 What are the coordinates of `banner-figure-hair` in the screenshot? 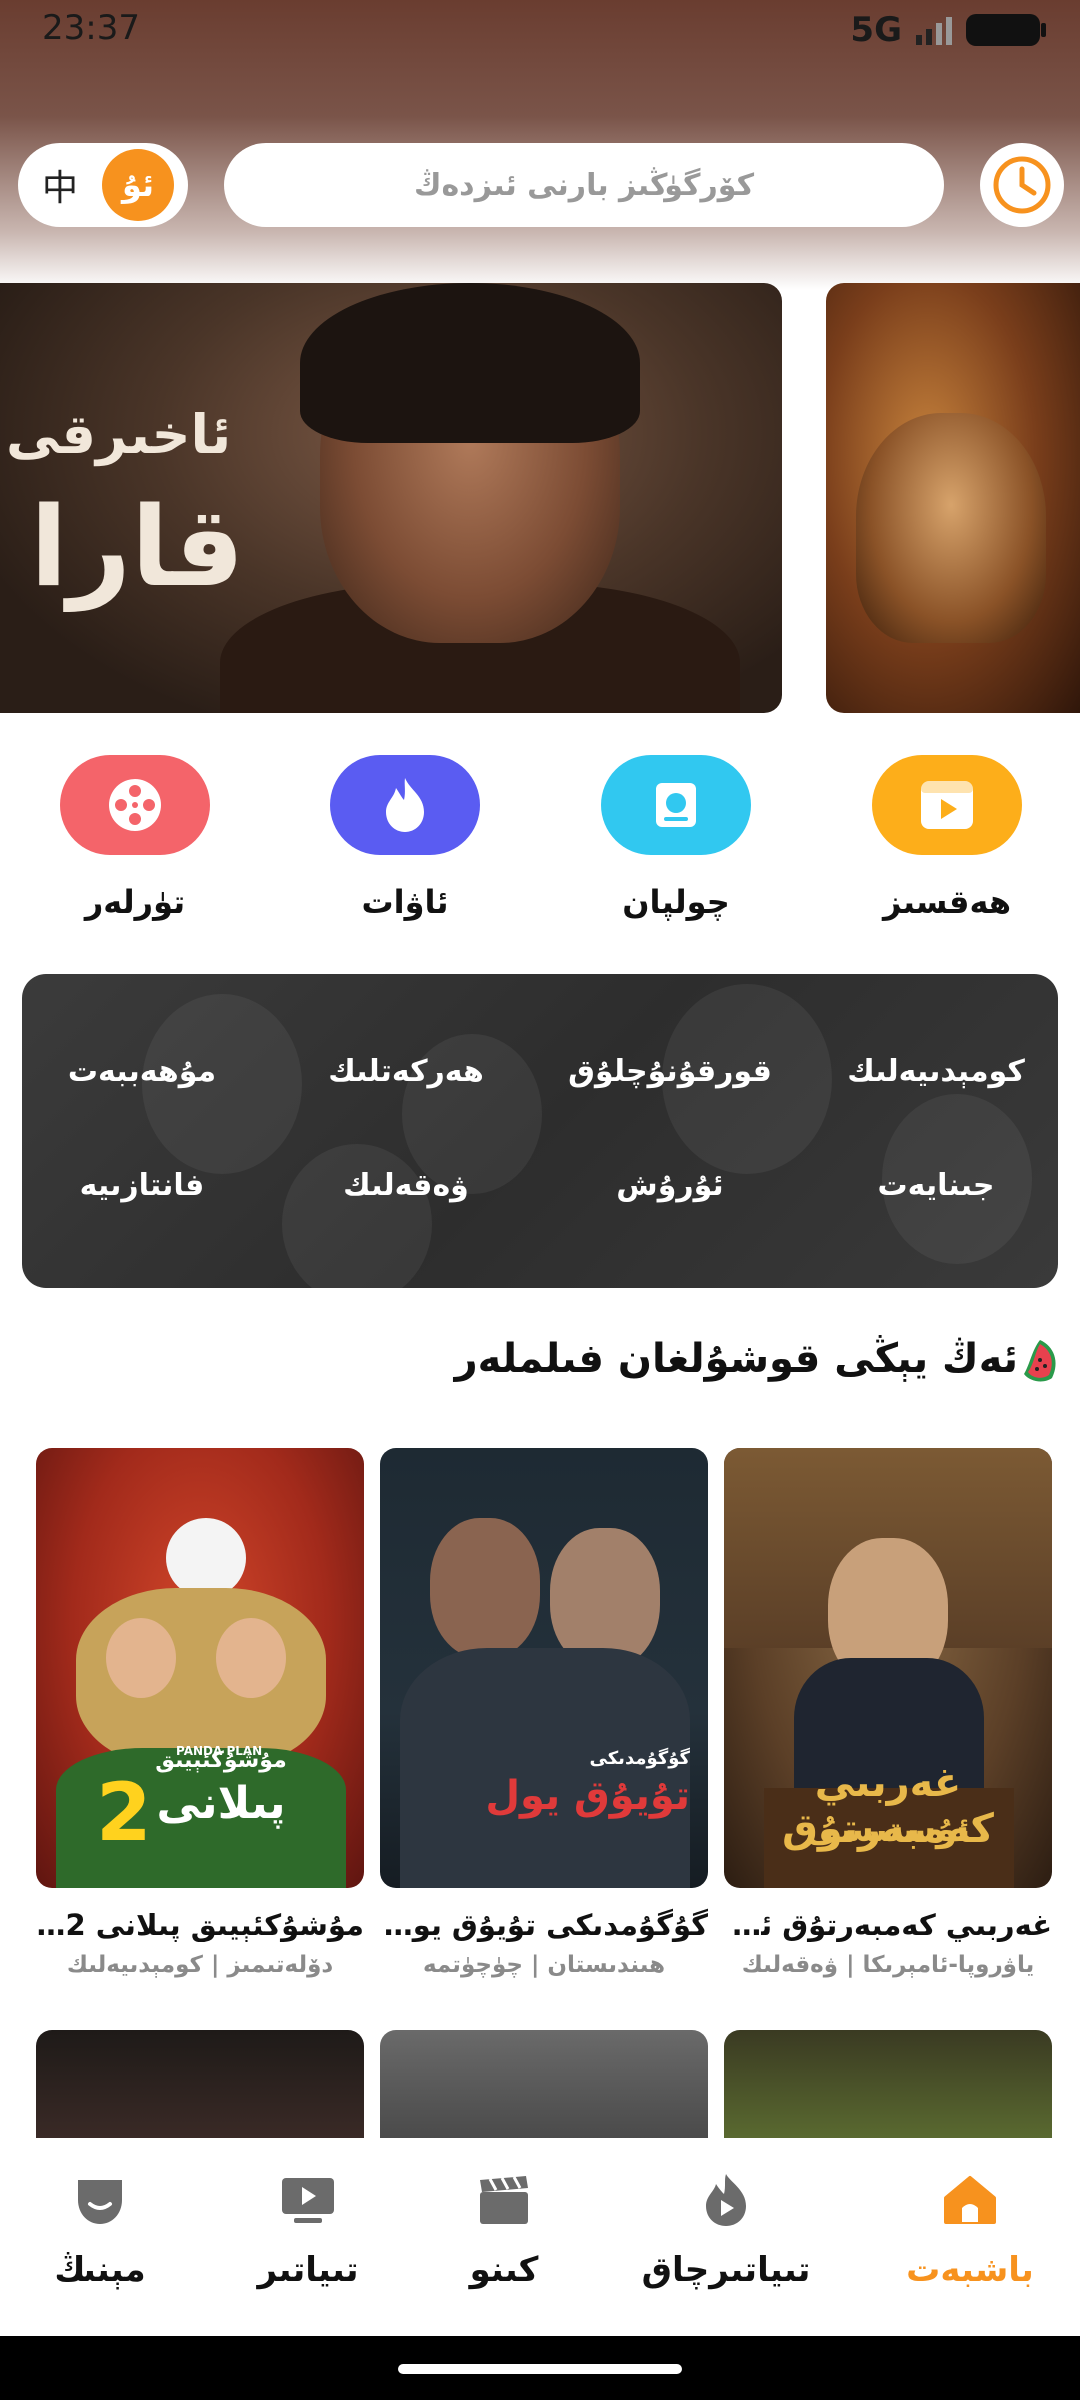 It's located at (470, 363).